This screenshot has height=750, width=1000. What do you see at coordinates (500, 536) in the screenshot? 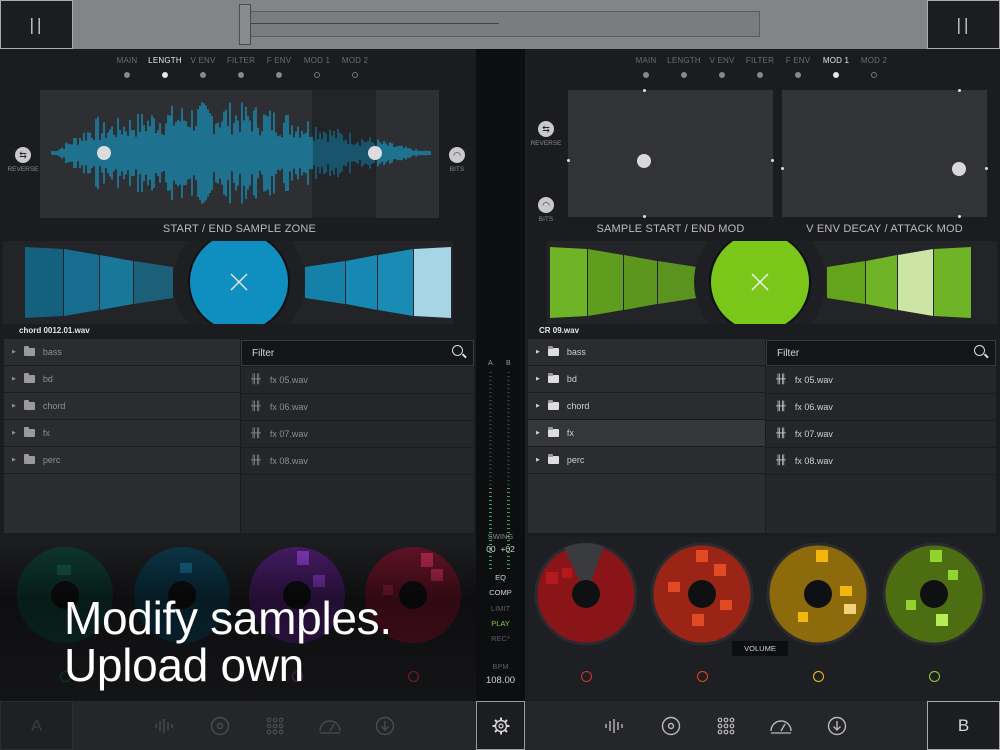
I see `swing-label: SWING` at bounding box center [500, 536].